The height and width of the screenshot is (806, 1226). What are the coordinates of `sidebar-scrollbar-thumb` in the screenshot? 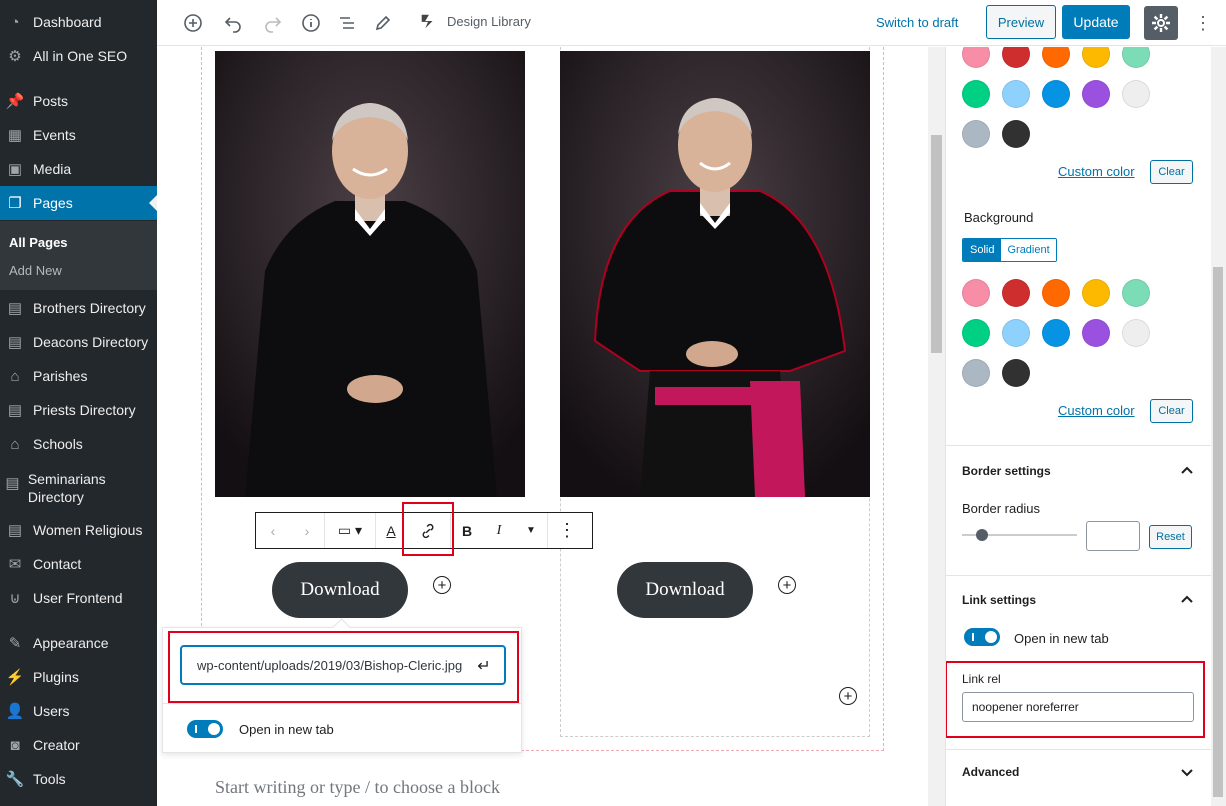 It's located at (1218, 532).